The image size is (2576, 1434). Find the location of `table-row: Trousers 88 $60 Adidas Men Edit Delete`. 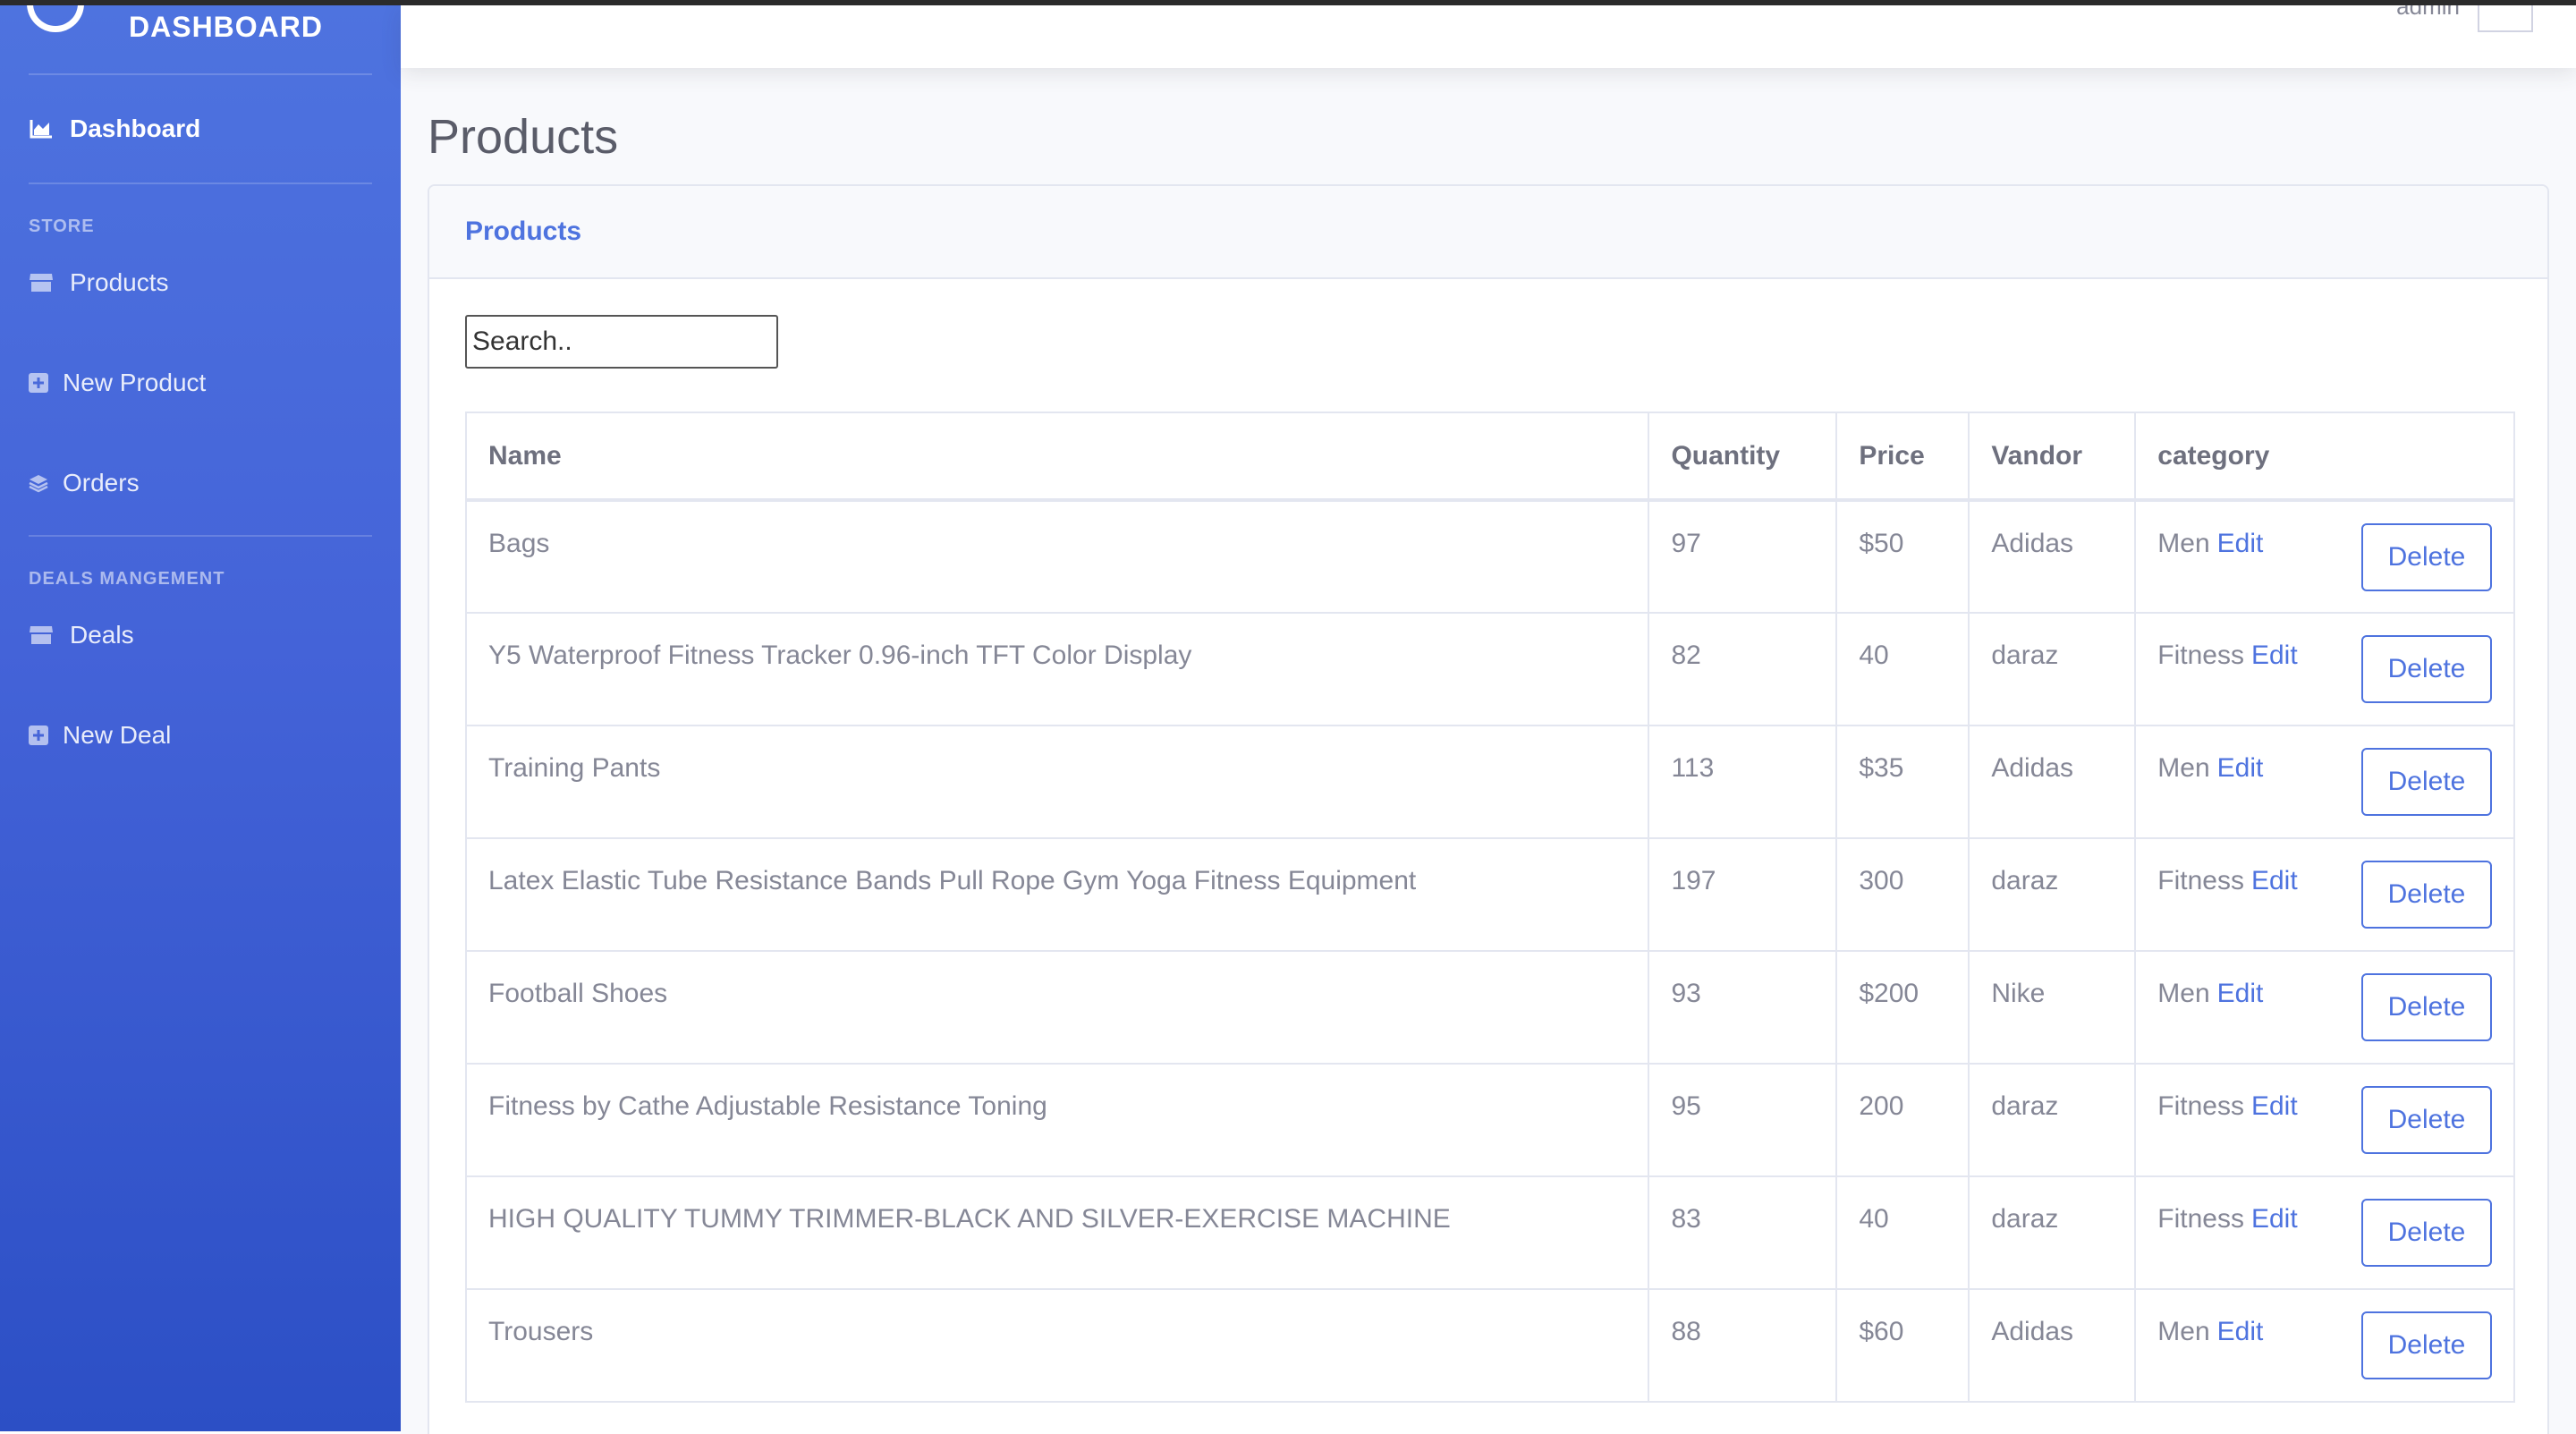

table-row: Trousers 88 $60 Adidas Men Edit Delete is located at coordinates (1489, 1345).